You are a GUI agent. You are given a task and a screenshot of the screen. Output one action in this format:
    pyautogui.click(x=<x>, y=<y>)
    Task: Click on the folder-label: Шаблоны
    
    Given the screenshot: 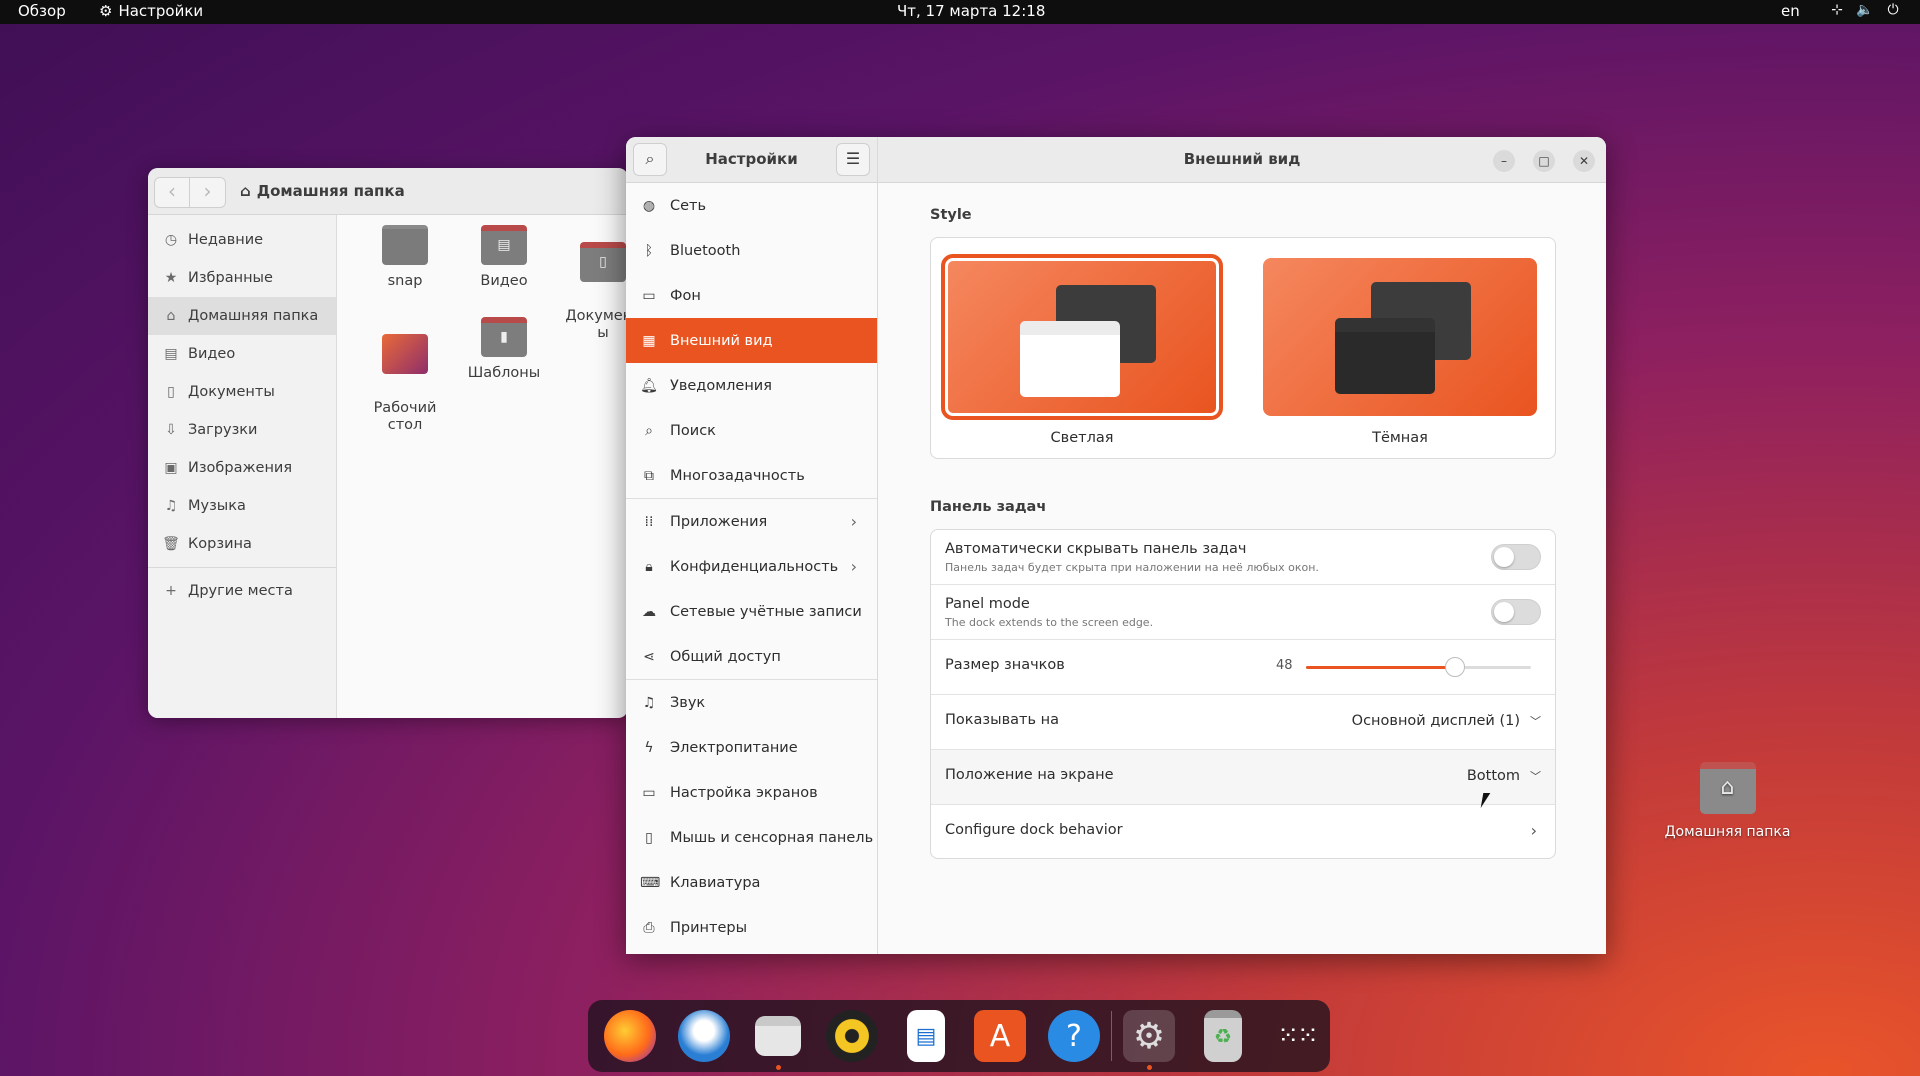 What is the action you would take?
    pyautogui.click(x=504, y=373)
    